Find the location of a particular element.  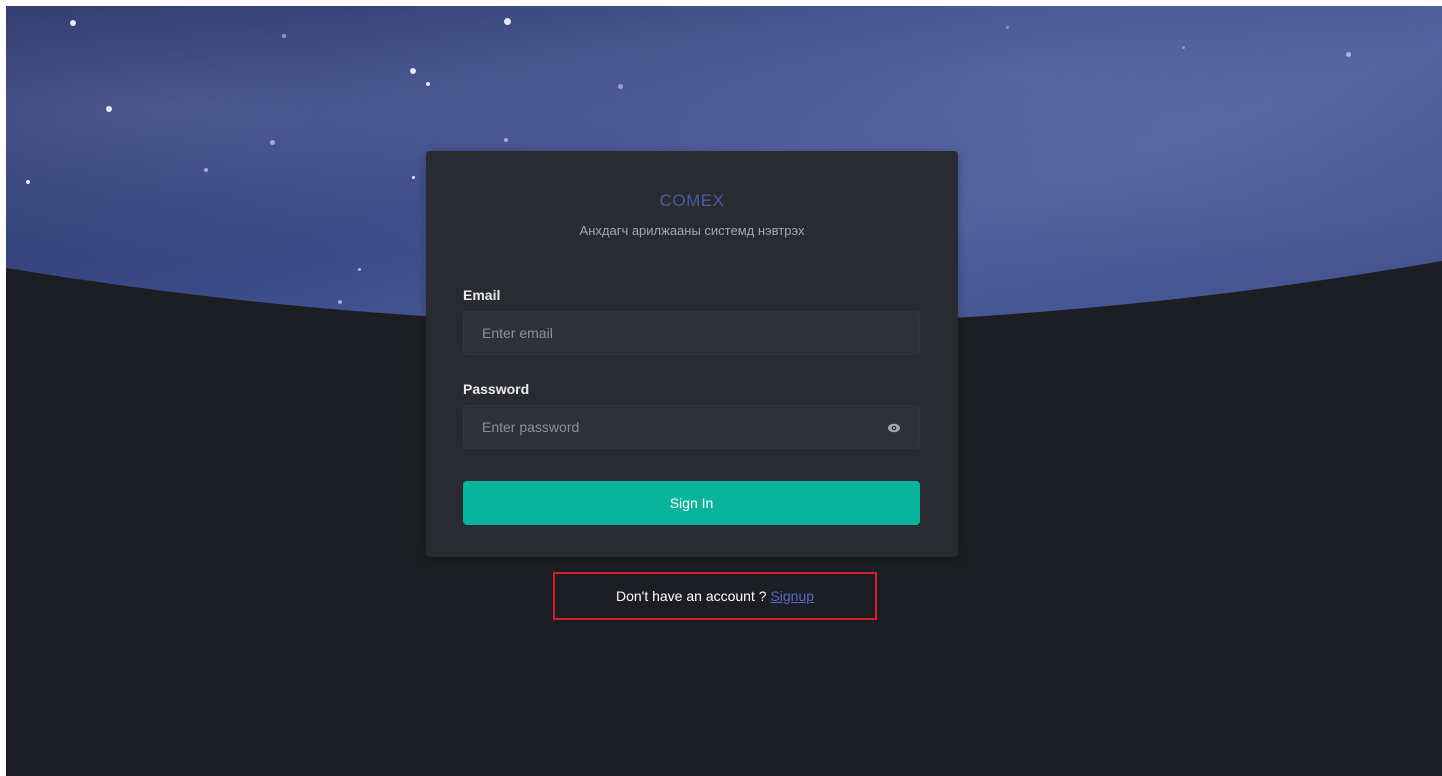

password-label: Password is located at coordinates (496, 389).